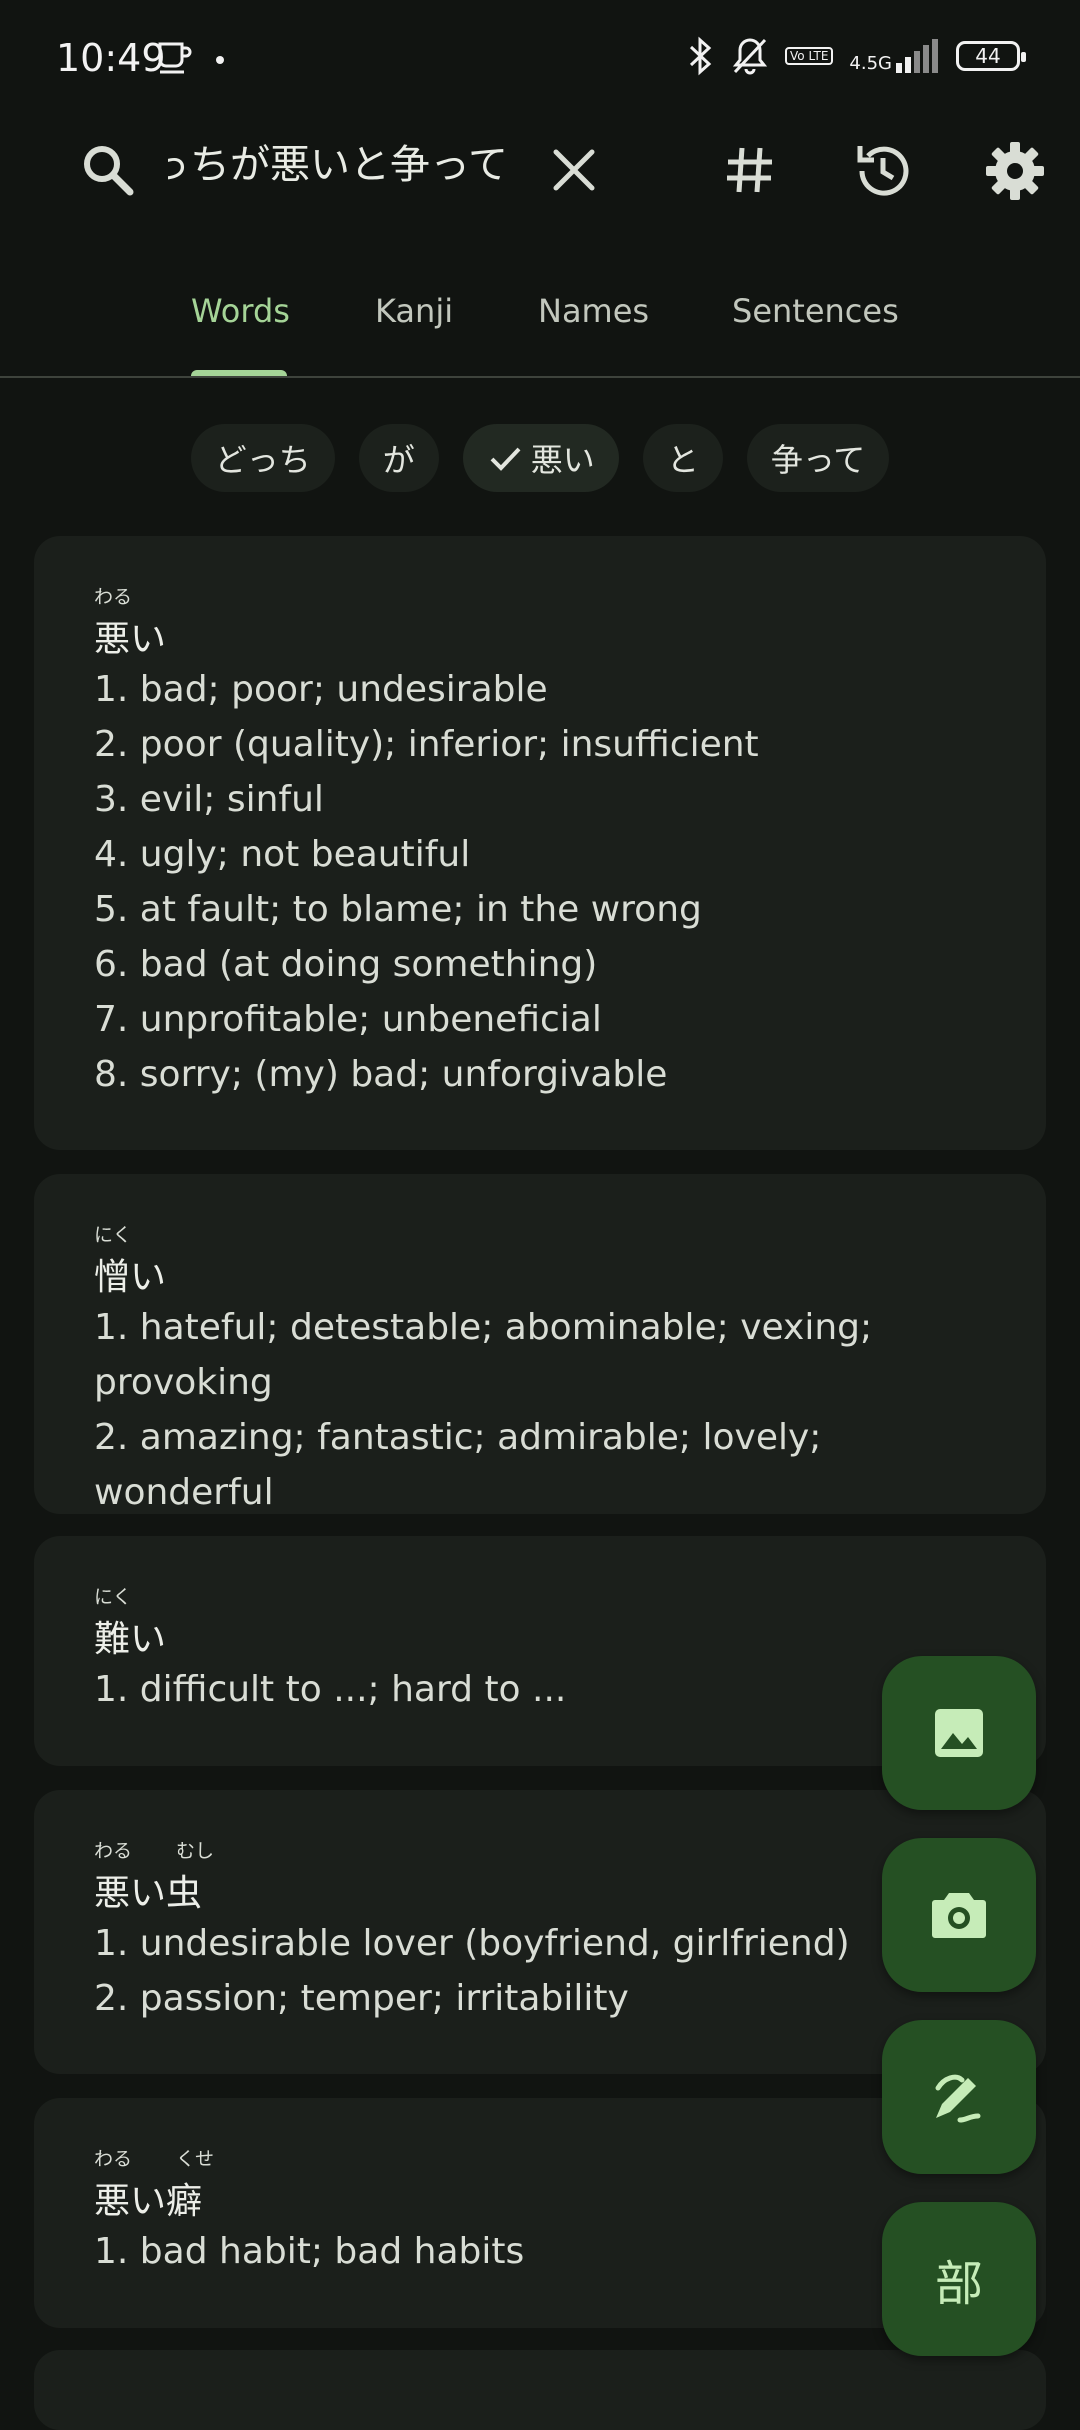 The width and height of the screenshot is (1080, 2430). What do you see at coordinates (195, 1851) in the screenshot?
I see `furigana-reading: むし` at bounding box center [195, 1851].